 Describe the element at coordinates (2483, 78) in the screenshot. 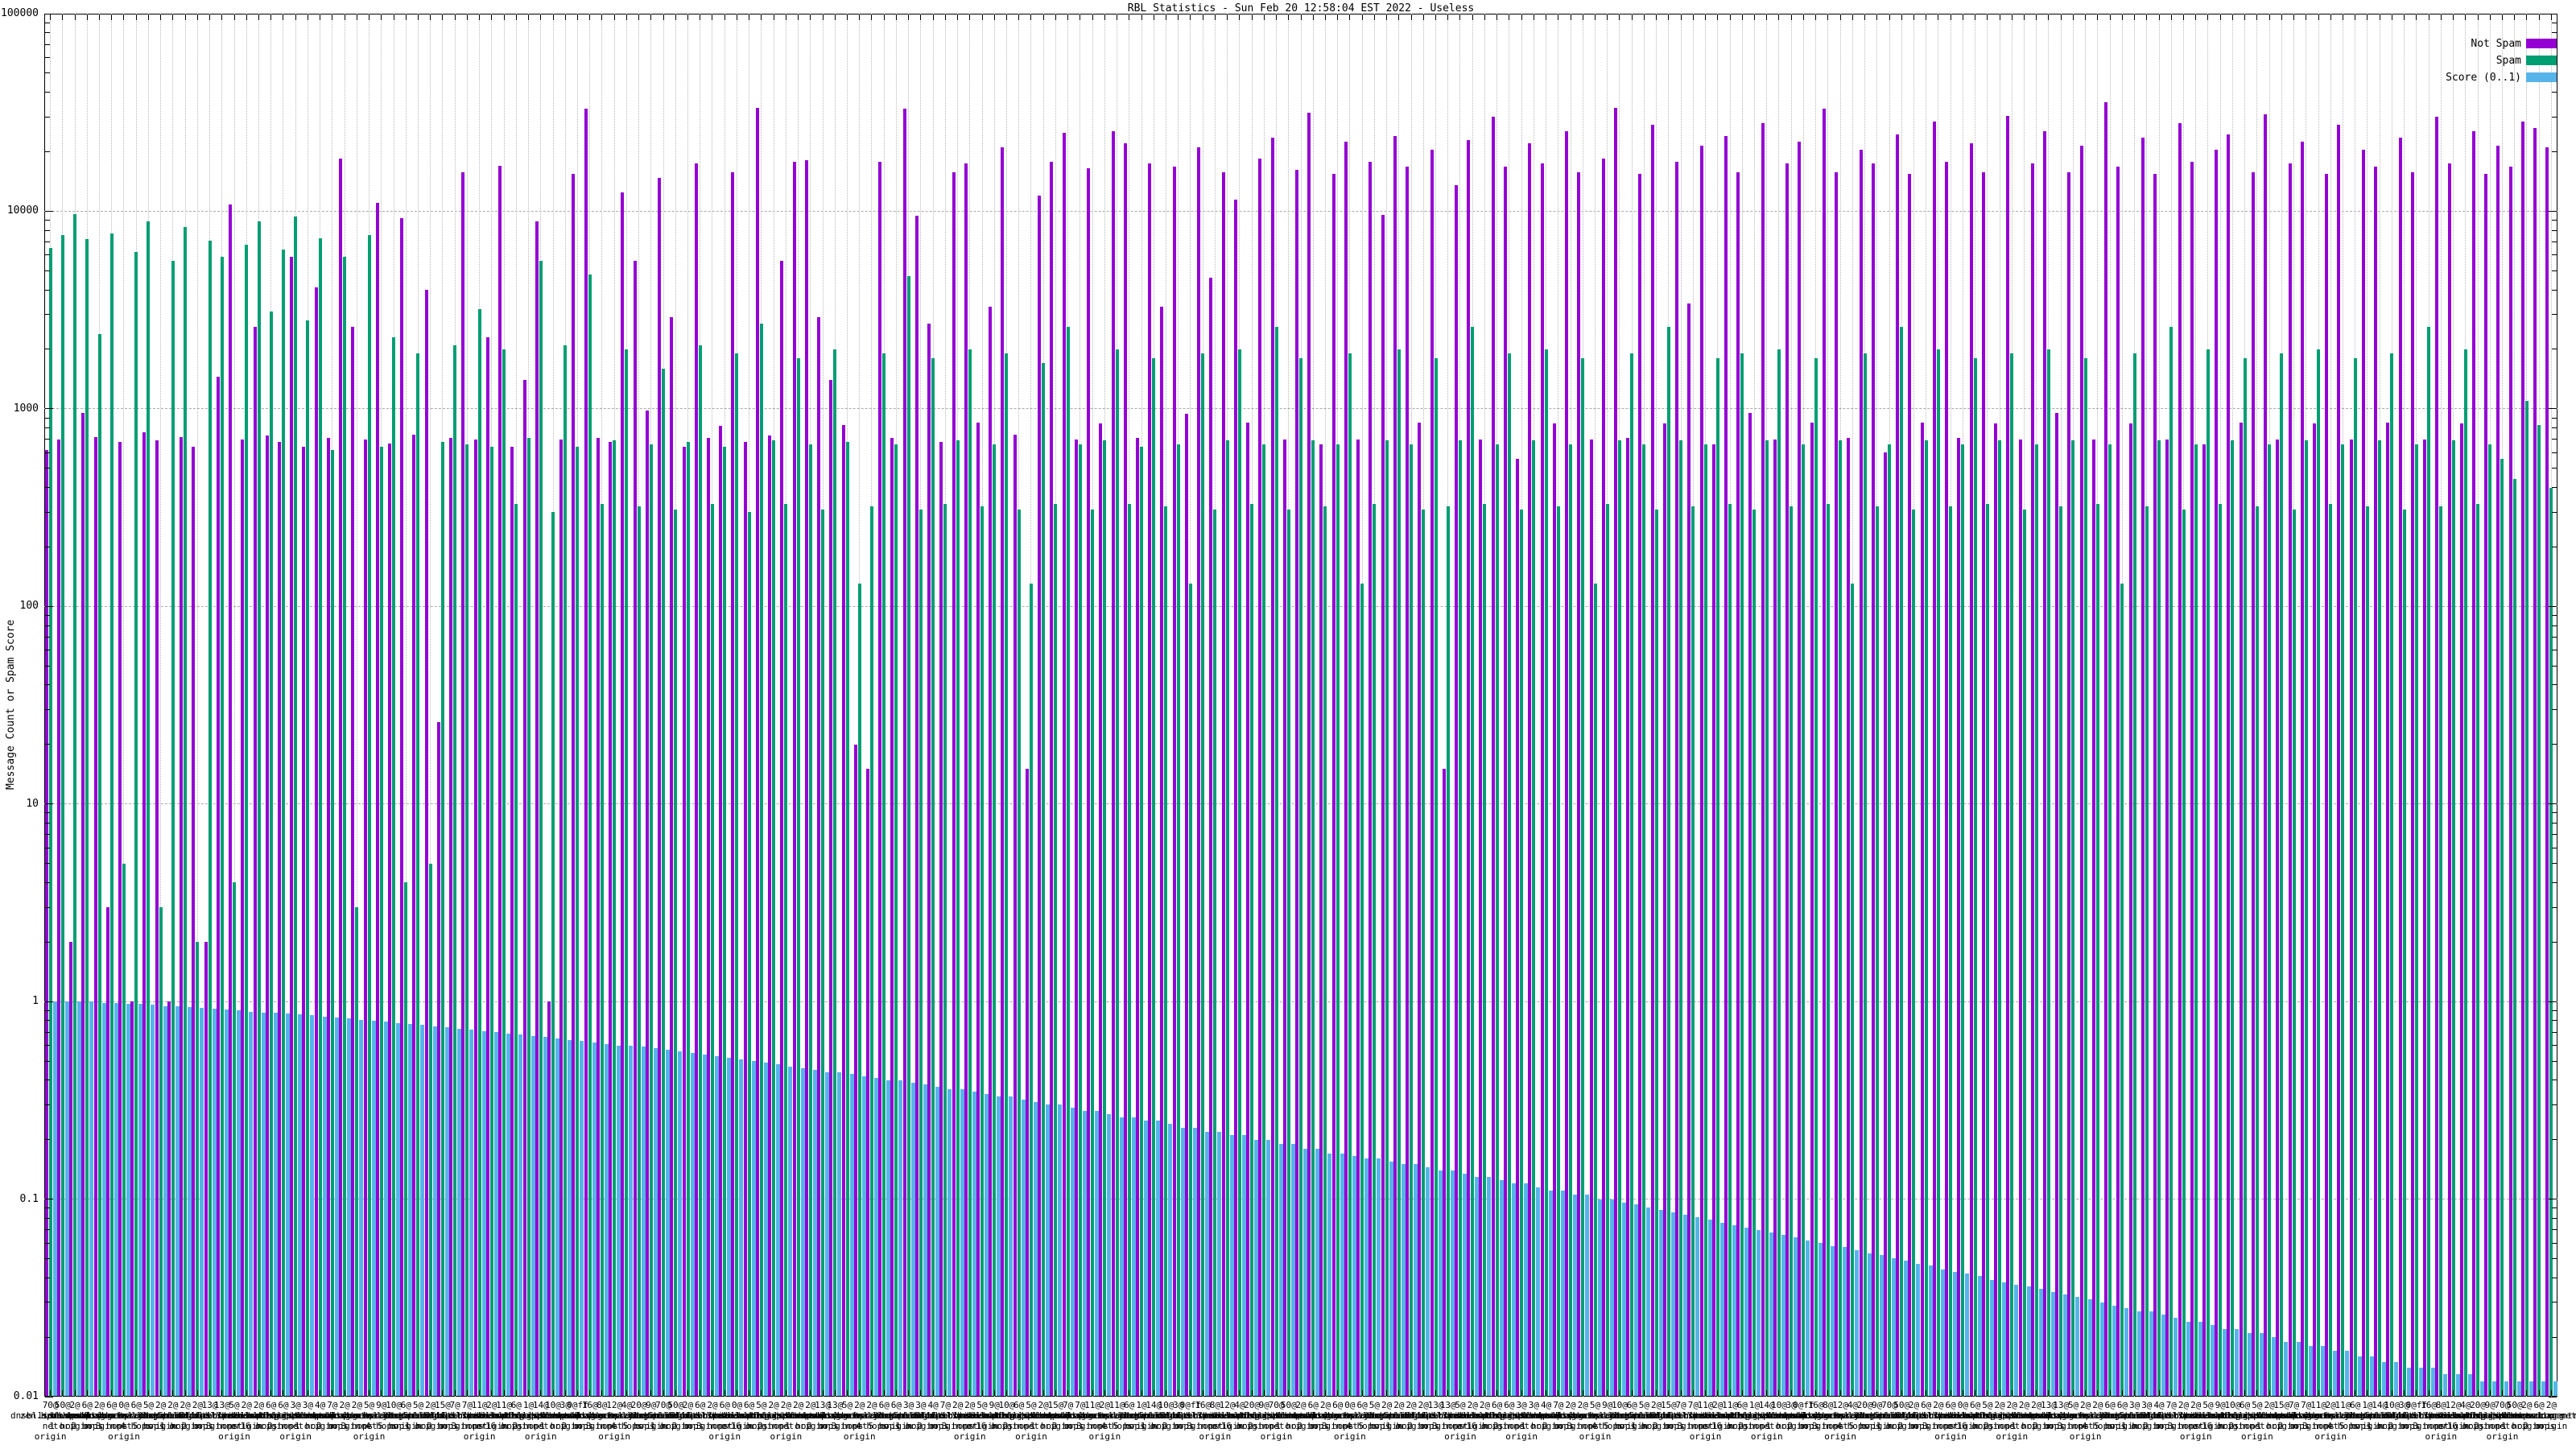

I see `legend-label-score: Score (0..1)` at that location.